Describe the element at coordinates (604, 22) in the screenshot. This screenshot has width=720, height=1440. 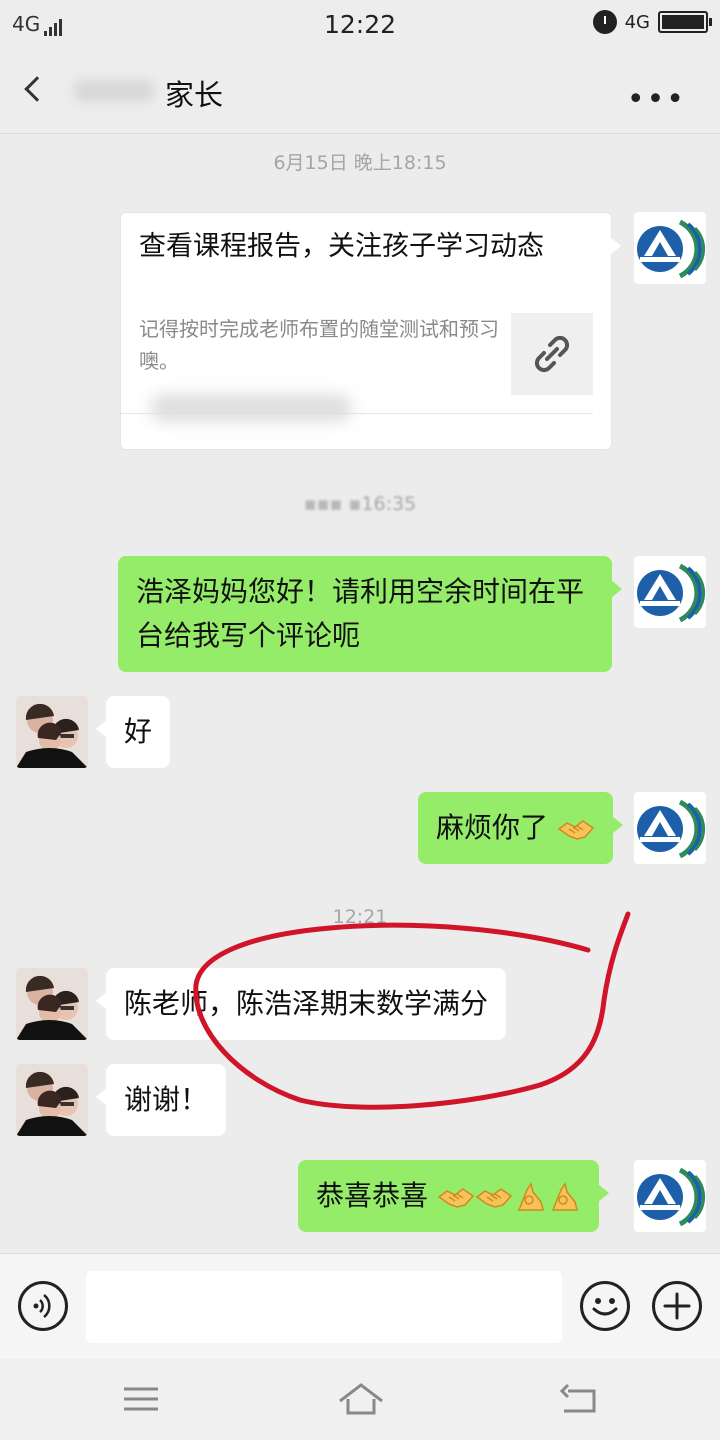
I see `alarm-icon` at that location.